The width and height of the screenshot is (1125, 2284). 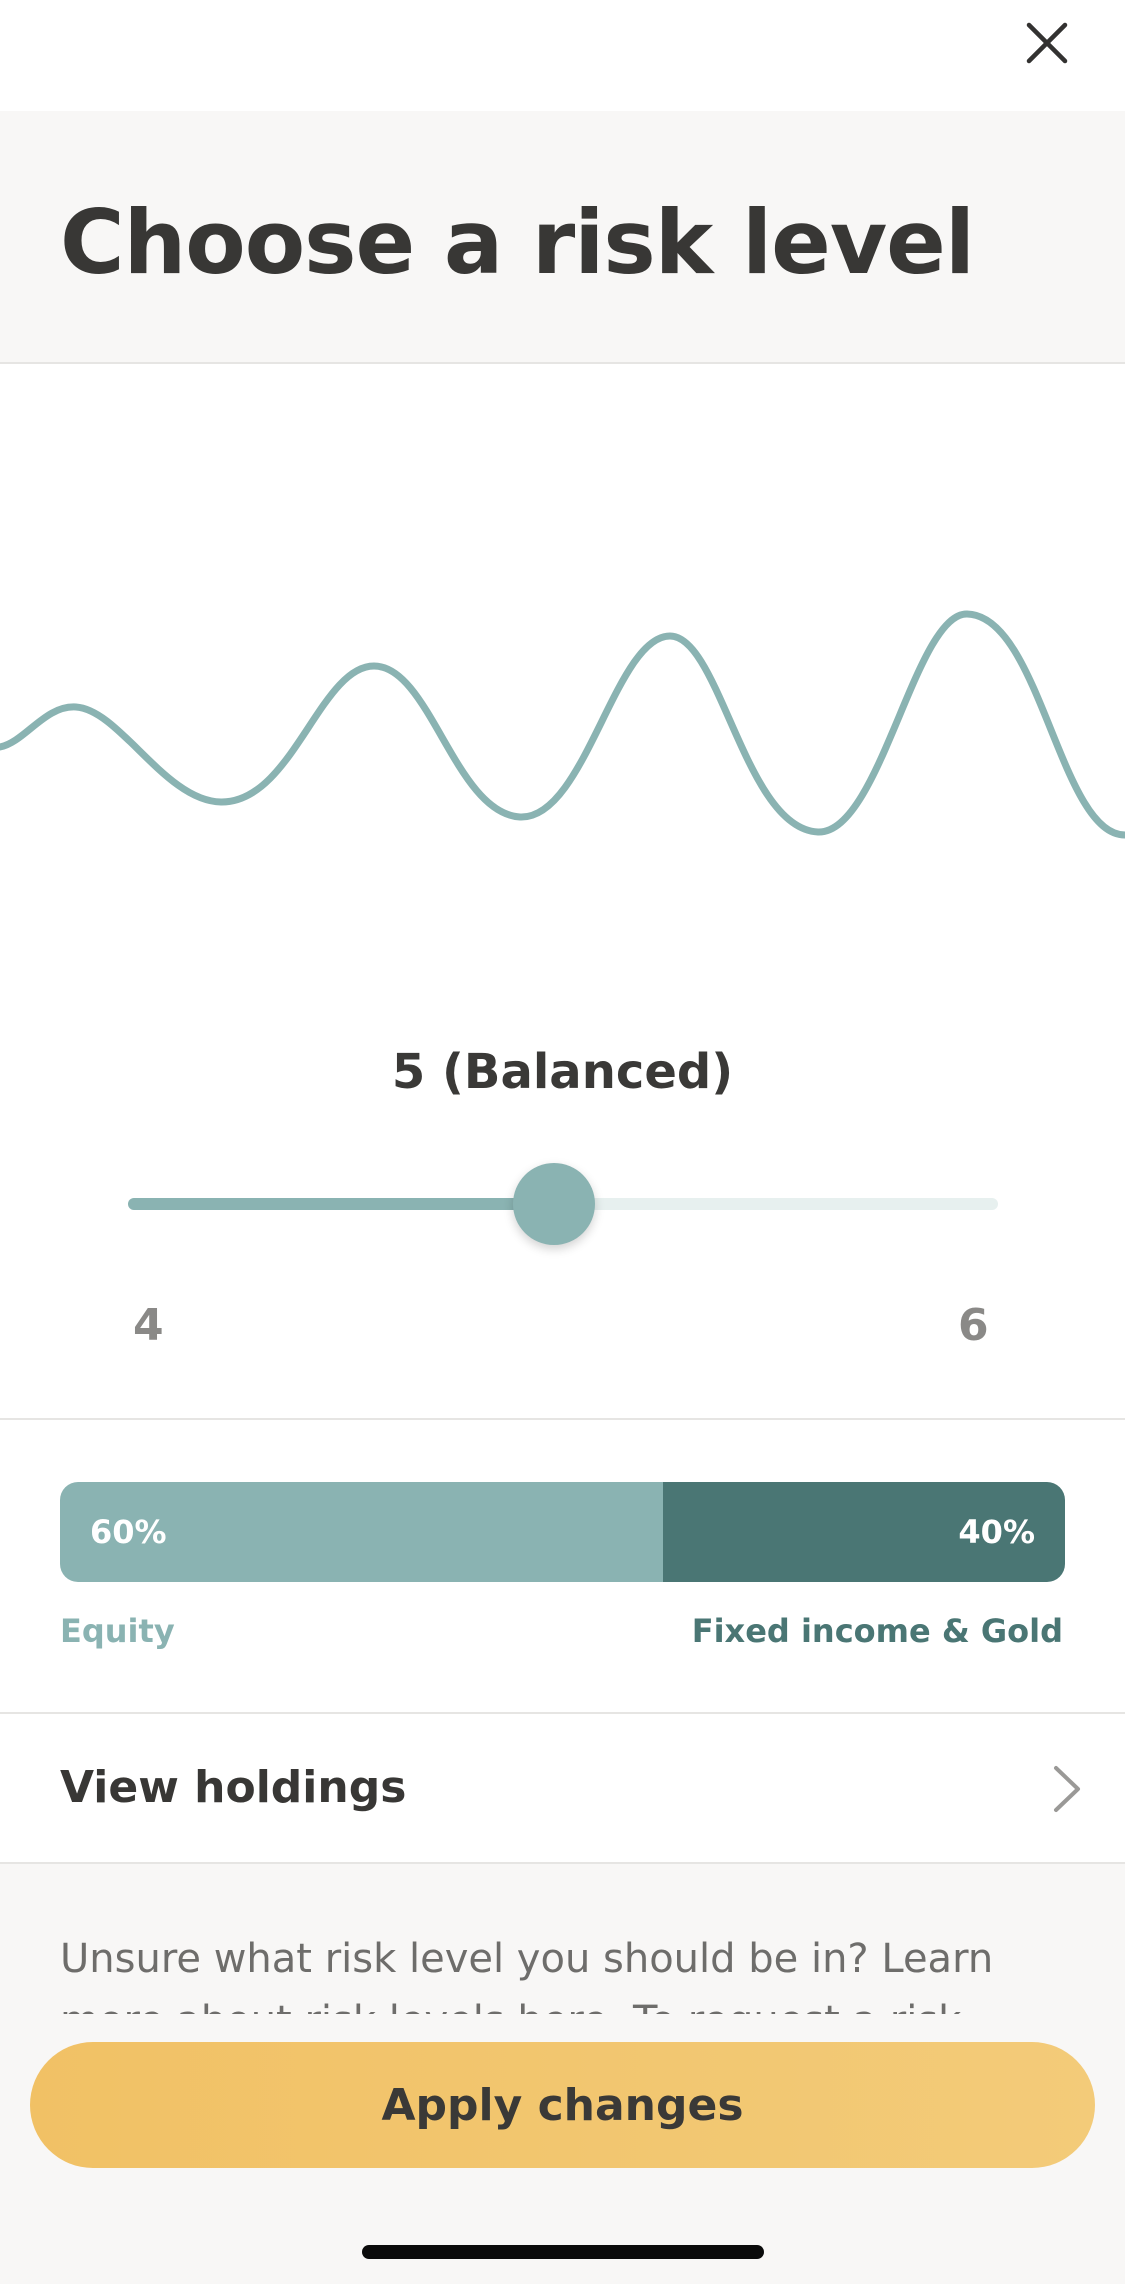 I want to click on top-bar, so click(x=562, y=55).